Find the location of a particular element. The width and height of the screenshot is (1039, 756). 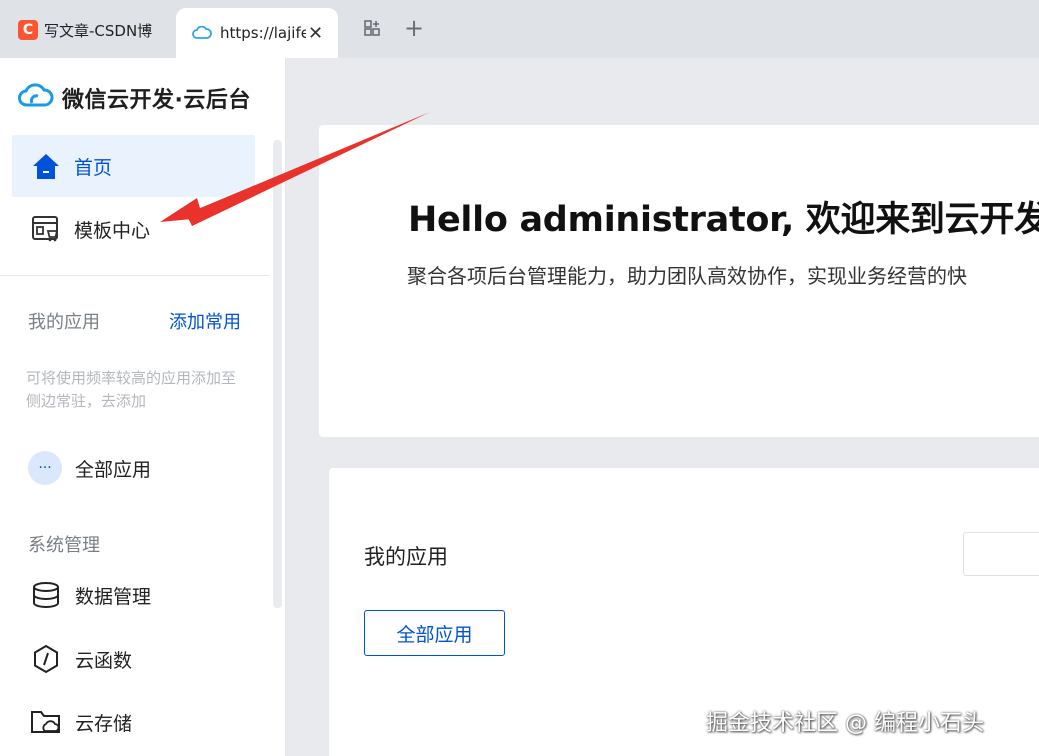

close-tab-icon: ✕ is located at coordinates (315, 33).